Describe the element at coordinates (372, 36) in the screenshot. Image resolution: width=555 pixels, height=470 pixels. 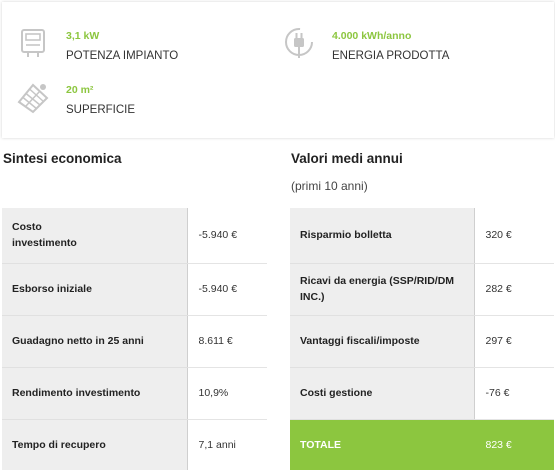
I see `energy-value: 4.000 kWh/anno` at that location.